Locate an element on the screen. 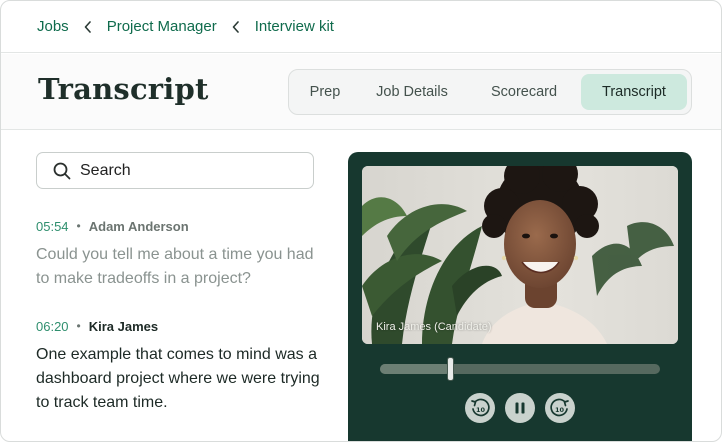  forward-10-button: 10 is located at coordinates (560, 408).